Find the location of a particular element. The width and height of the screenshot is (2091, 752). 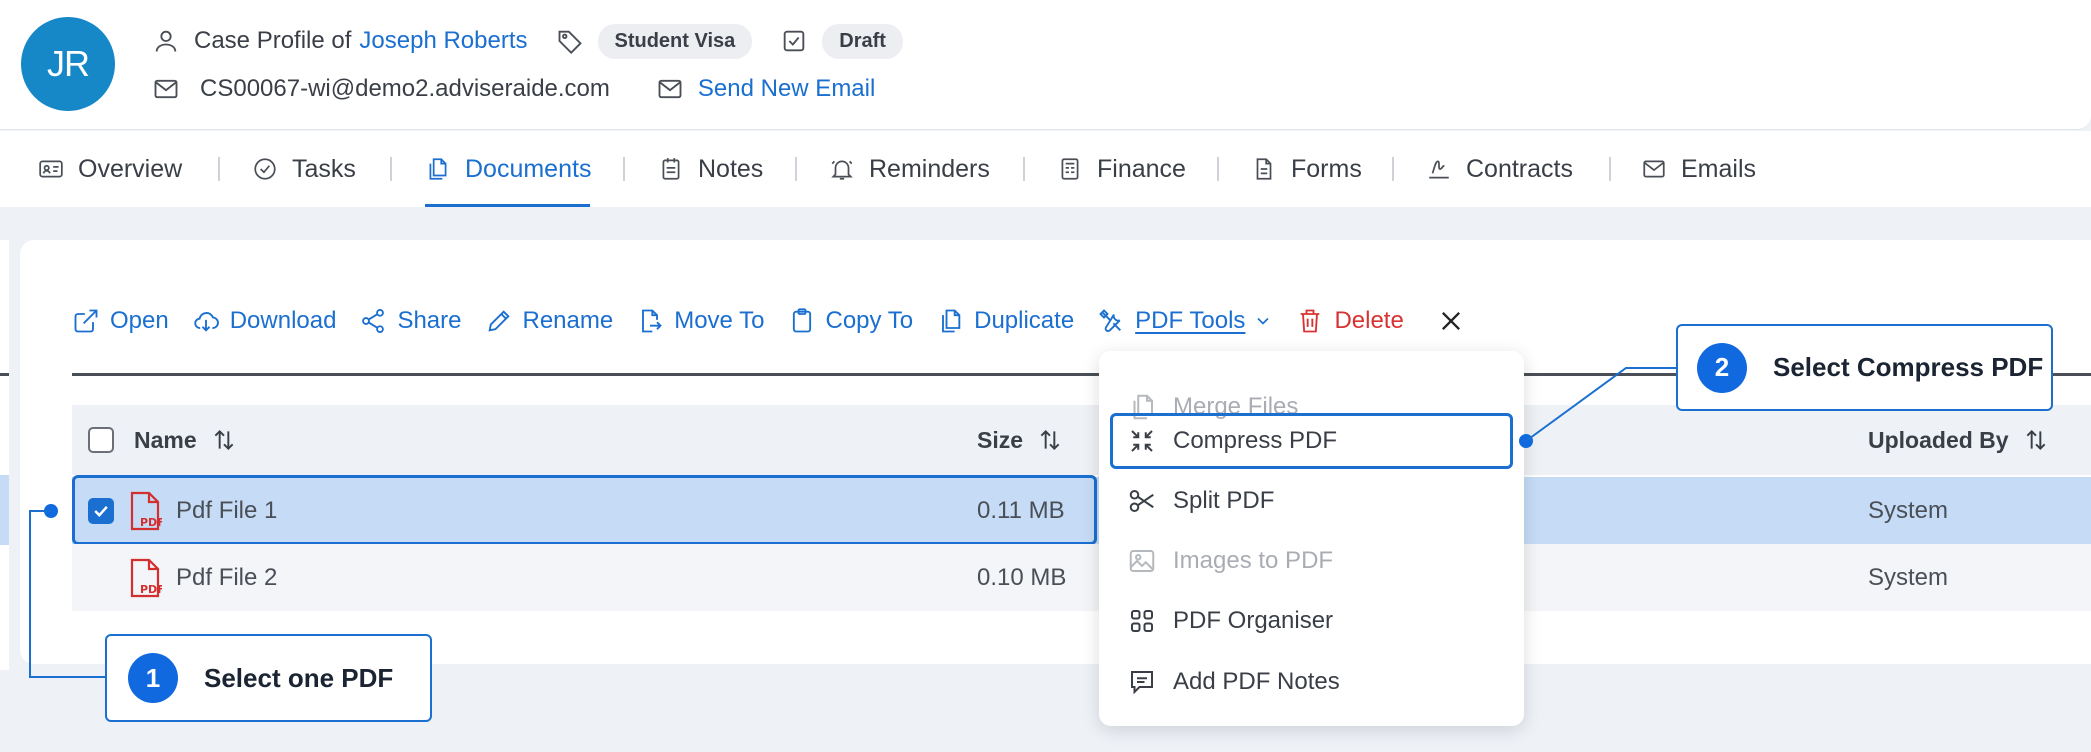

ledger-icon is located at coordinates (1070, 169).